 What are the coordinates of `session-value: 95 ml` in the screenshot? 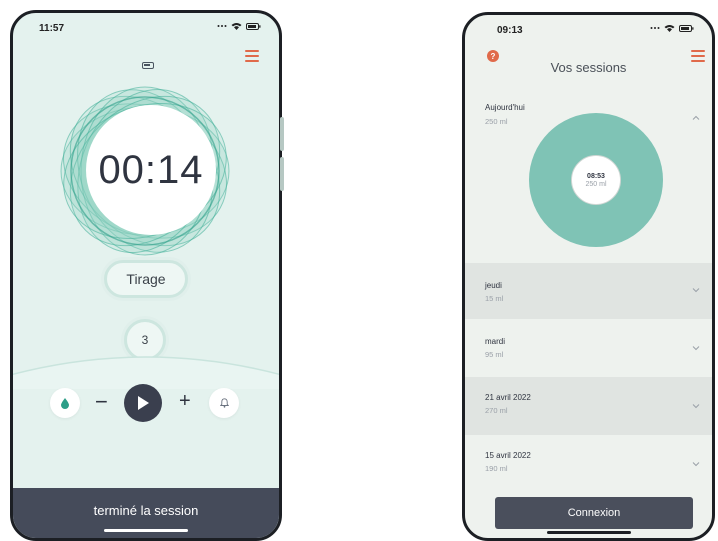 It's located at (494, 354).